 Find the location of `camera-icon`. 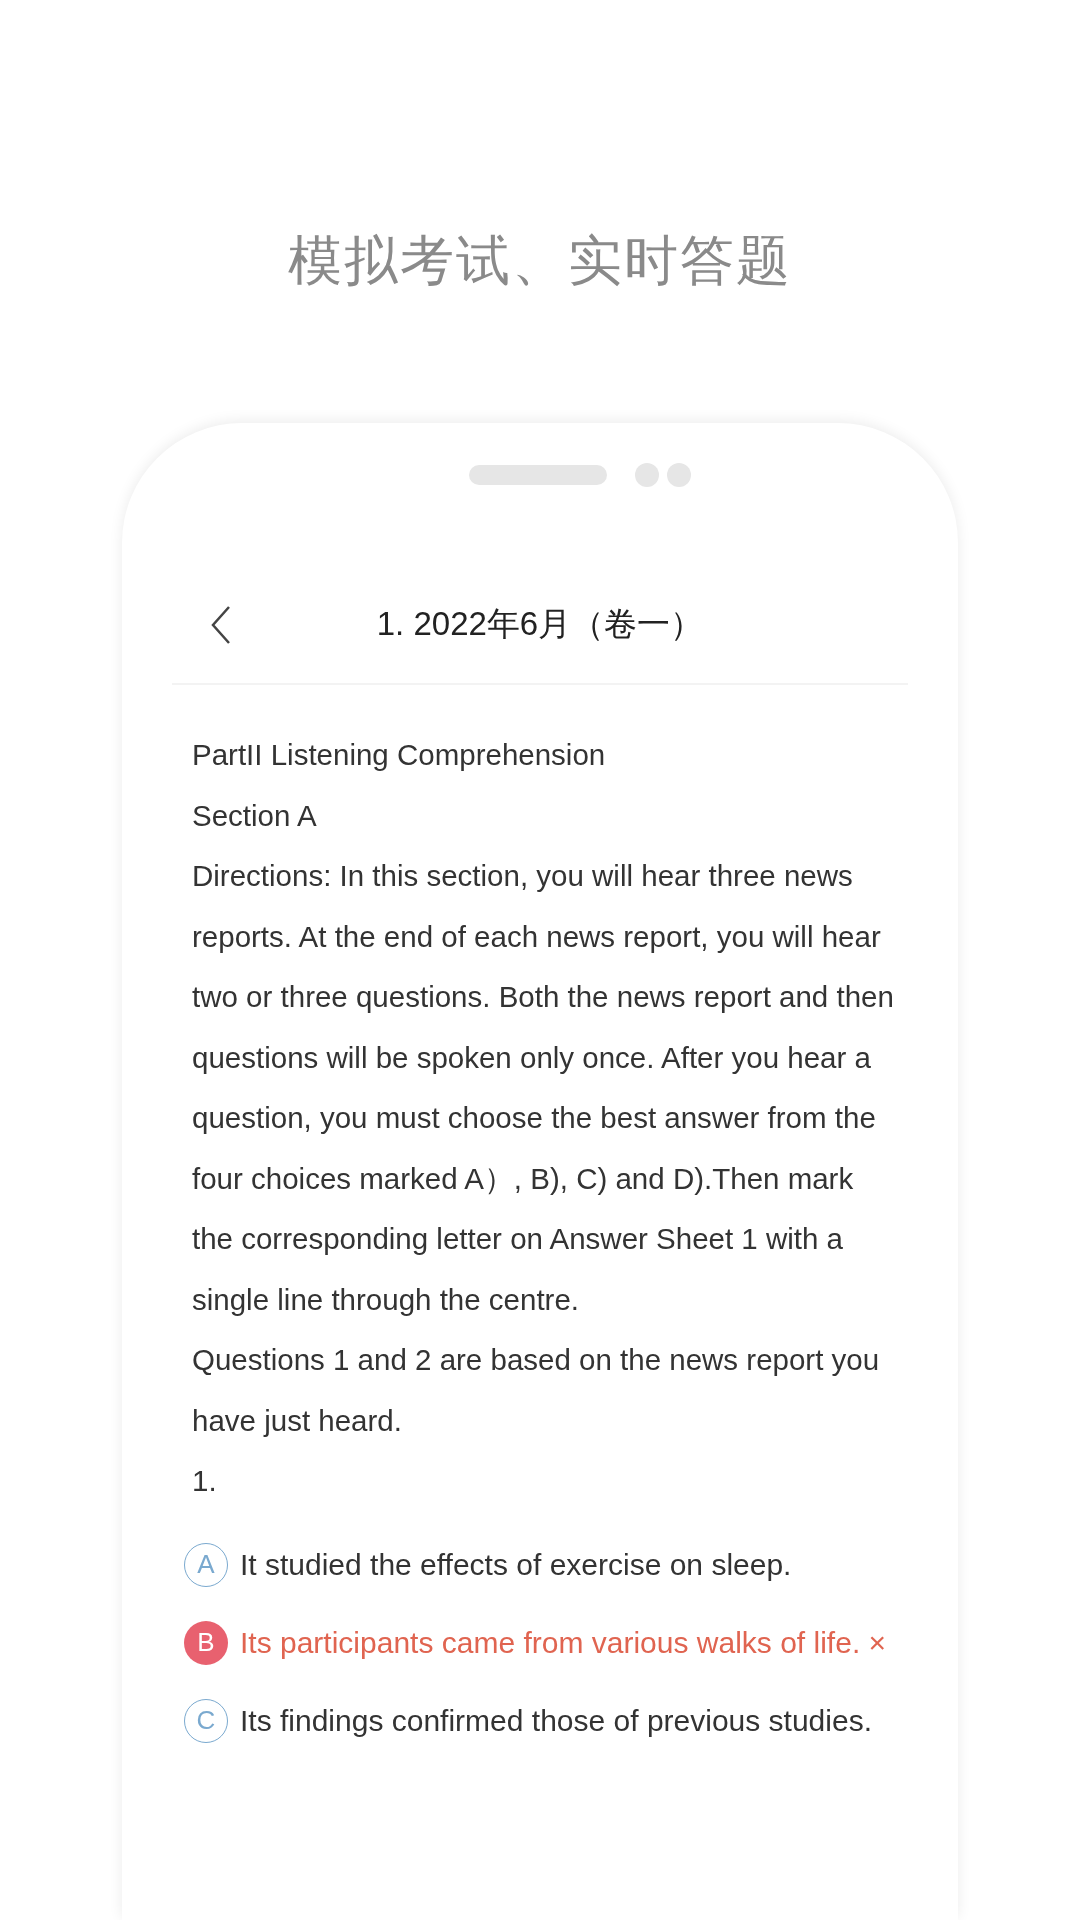

camera-icon is located at coordinates (663, 475).